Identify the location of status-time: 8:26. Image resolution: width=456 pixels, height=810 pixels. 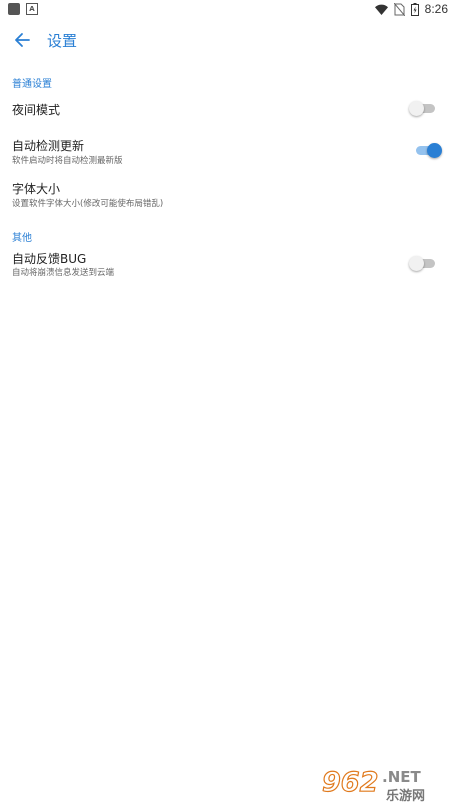
(436, 9).